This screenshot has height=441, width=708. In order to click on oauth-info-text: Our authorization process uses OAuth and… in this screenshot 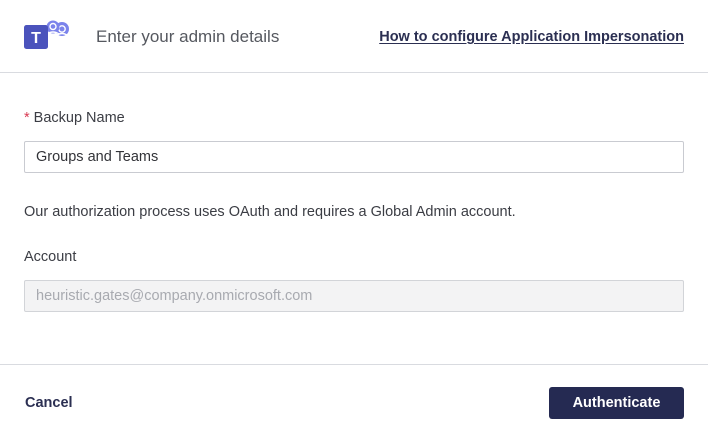, I will do `click(270, 212)`.